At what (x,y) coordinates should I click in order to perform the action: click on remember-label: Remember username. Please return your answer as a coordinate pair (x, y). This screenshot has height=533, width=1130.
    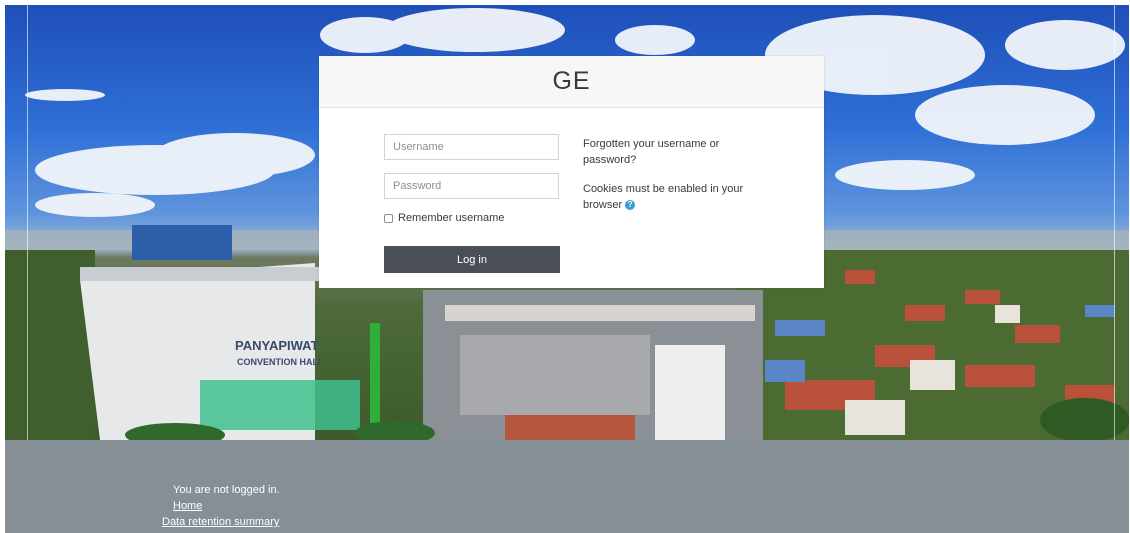
    Looking at the image, I should click on (451, 218).